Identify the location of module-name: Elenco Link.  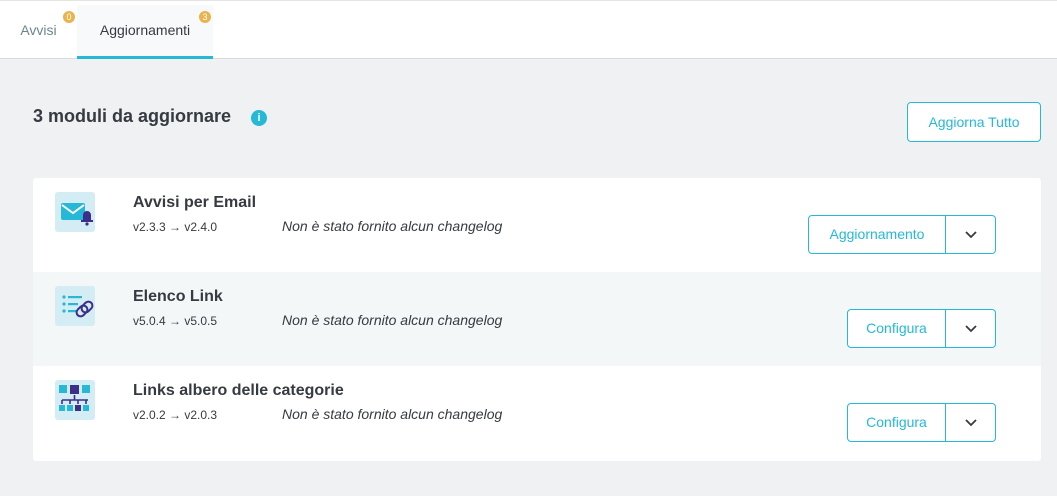
(178, 296).